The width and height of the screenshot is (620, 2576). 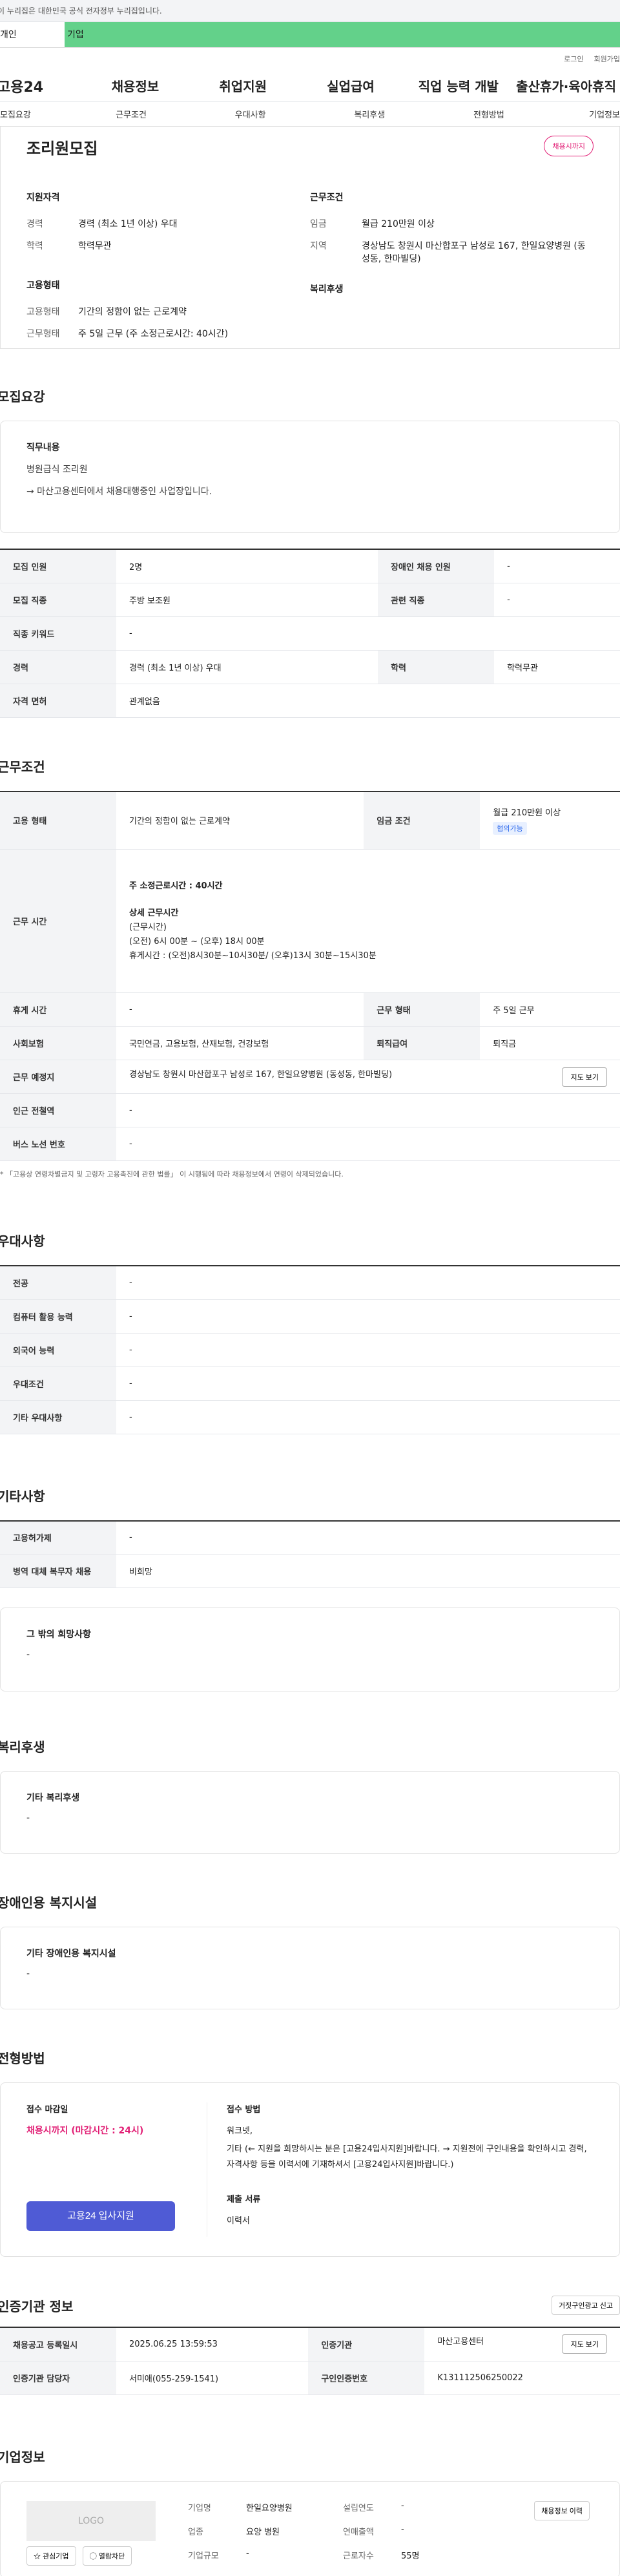 I want to click on section-disabled: 장애인용 복지시설, so click(x=49, y=1903).